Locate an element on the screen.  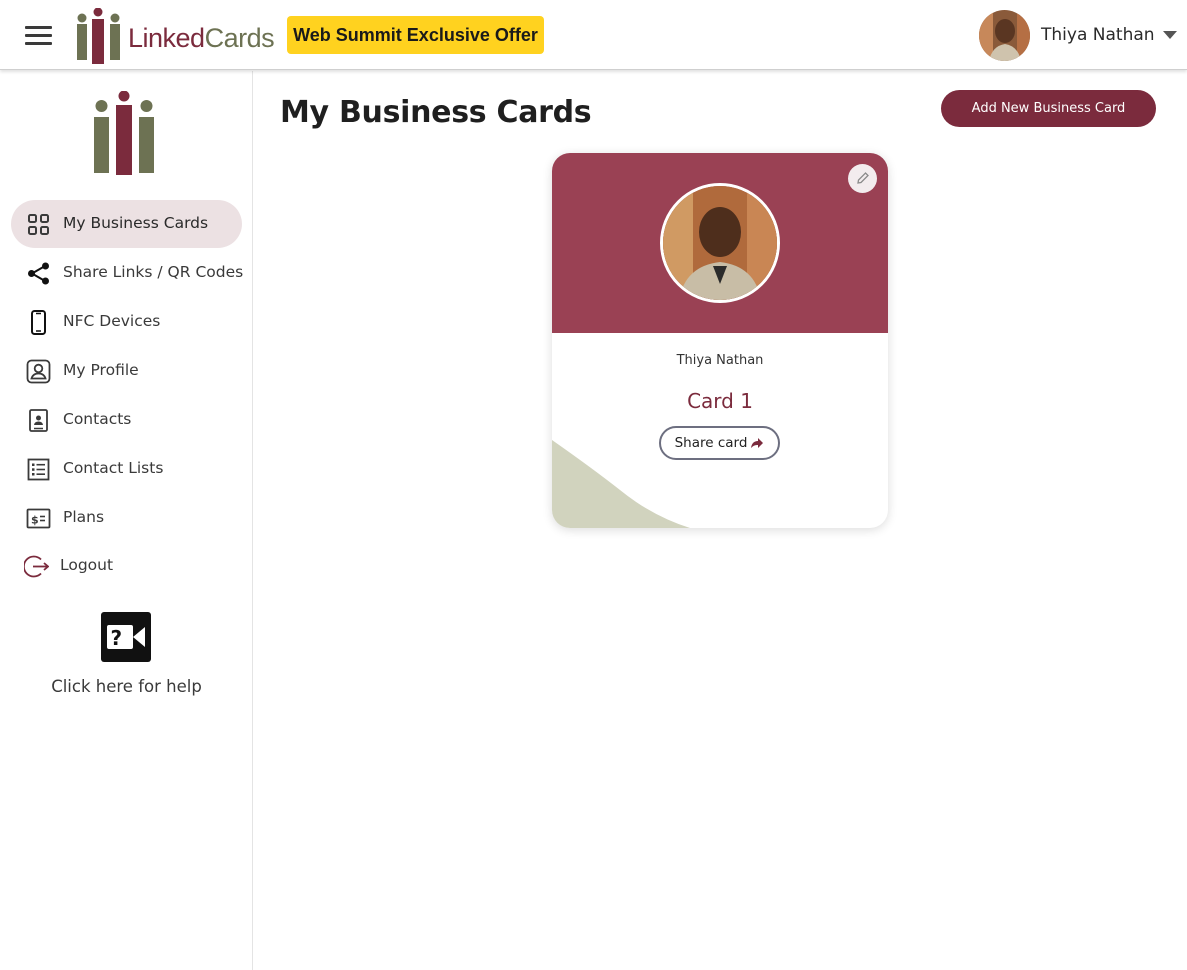
logo-text-cards: Cards is located at coordinates (239, 38).